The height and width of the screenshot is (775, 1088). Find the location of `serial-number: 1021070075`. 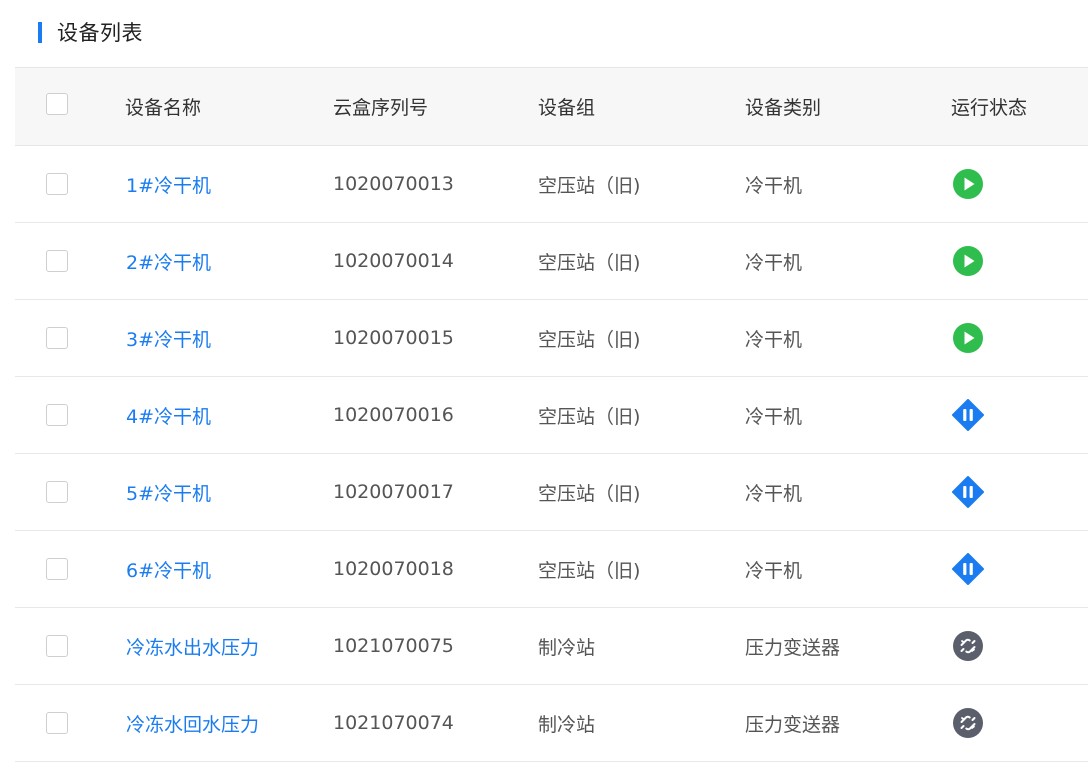

serial-number: 1021070075 is located at coordinates (393, 646).